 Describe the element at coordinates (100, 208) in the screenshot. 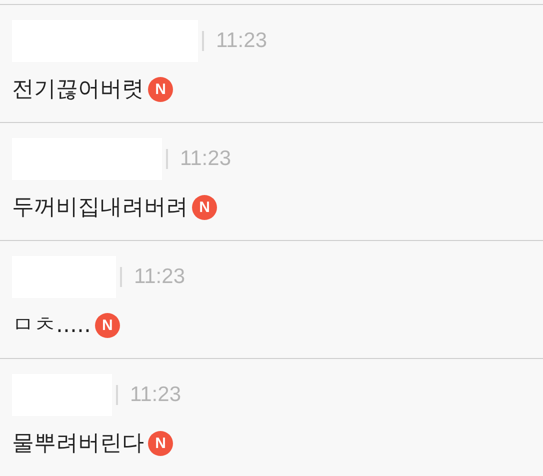

I see `comment-text: 두꺼비집내려버려` at that location.